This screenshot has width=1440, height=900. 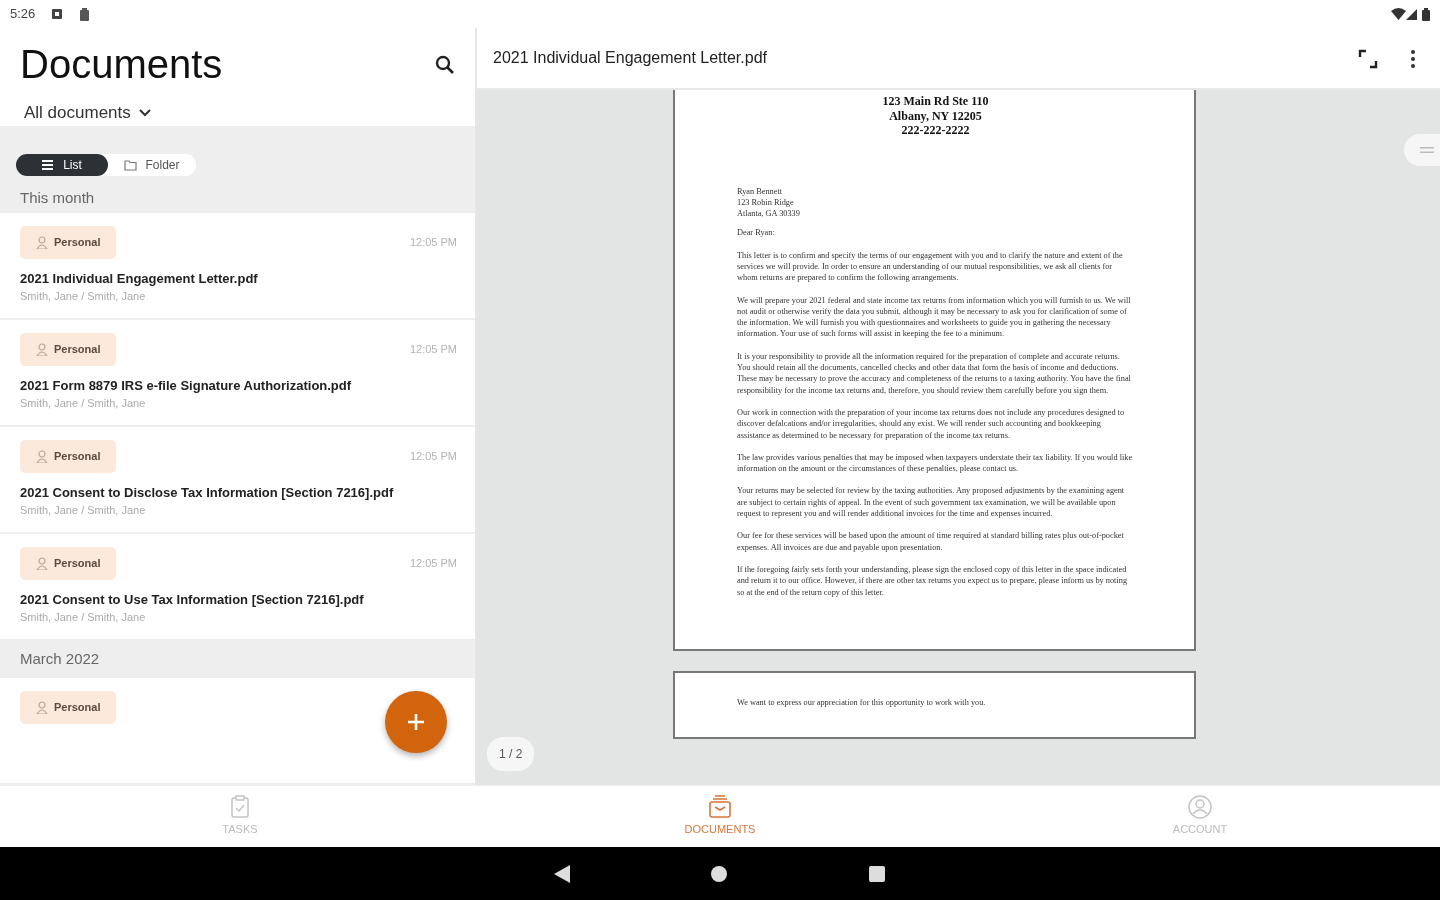 What do you see at coordinates (1368, 58) in the screenshot?
I see `expand-icon` at bounding box center [1368, 58].